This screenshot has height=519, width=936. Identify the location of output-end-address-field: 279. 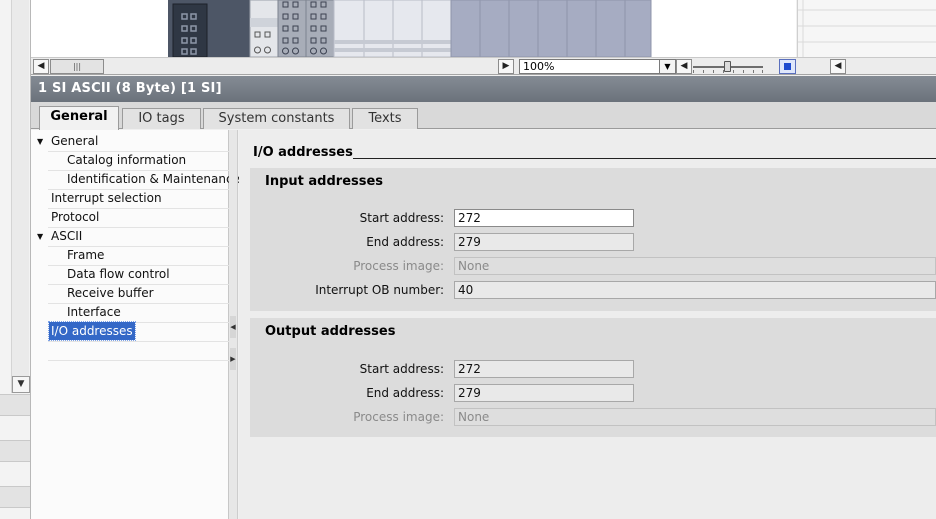
(544, 393).